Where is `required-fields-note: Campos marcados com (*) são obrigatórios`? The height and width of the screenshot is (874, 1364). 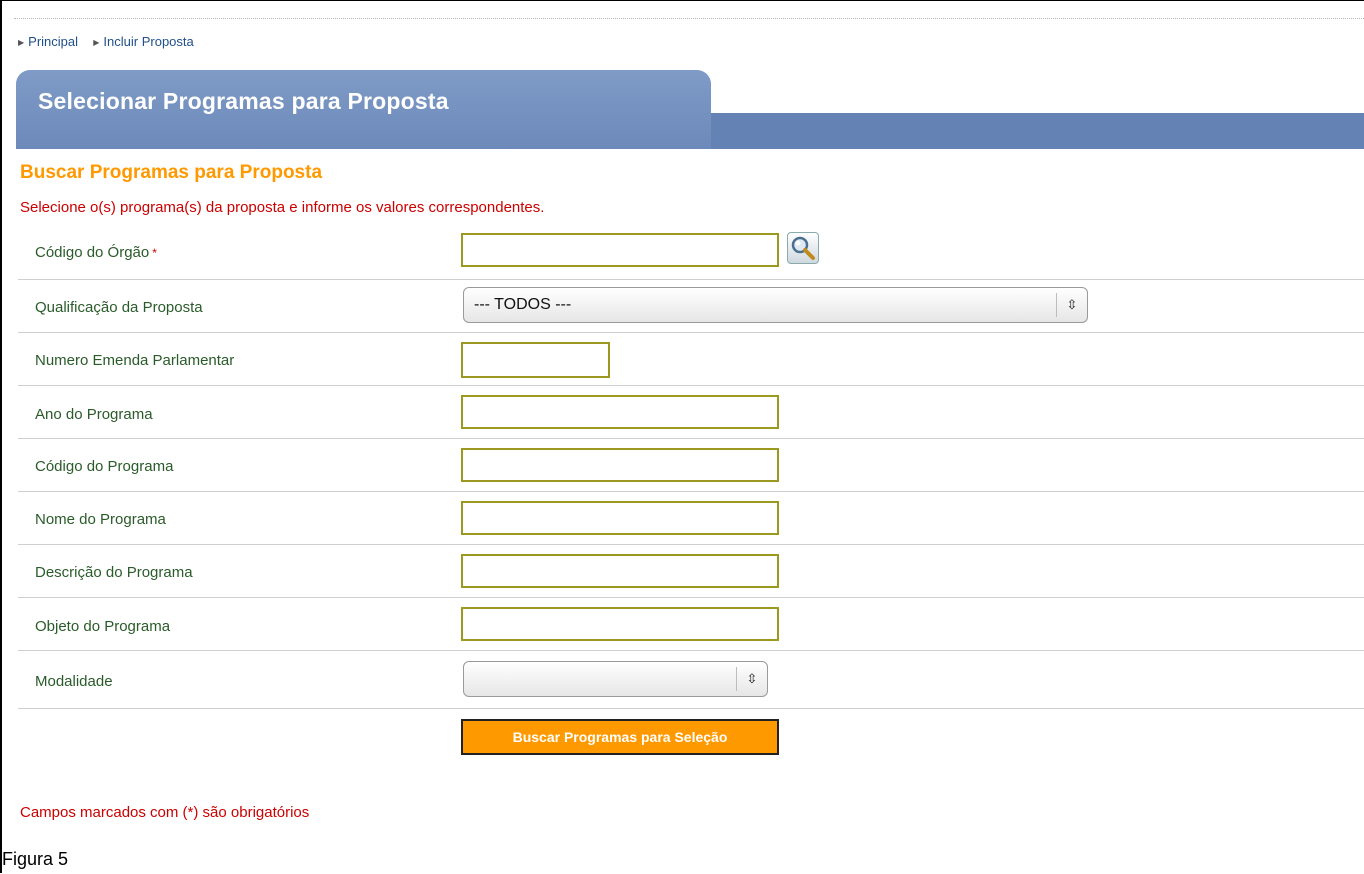
required-fields-note: Campos marcados com (*) são obrigatórios is located at coordinates (165, 812).